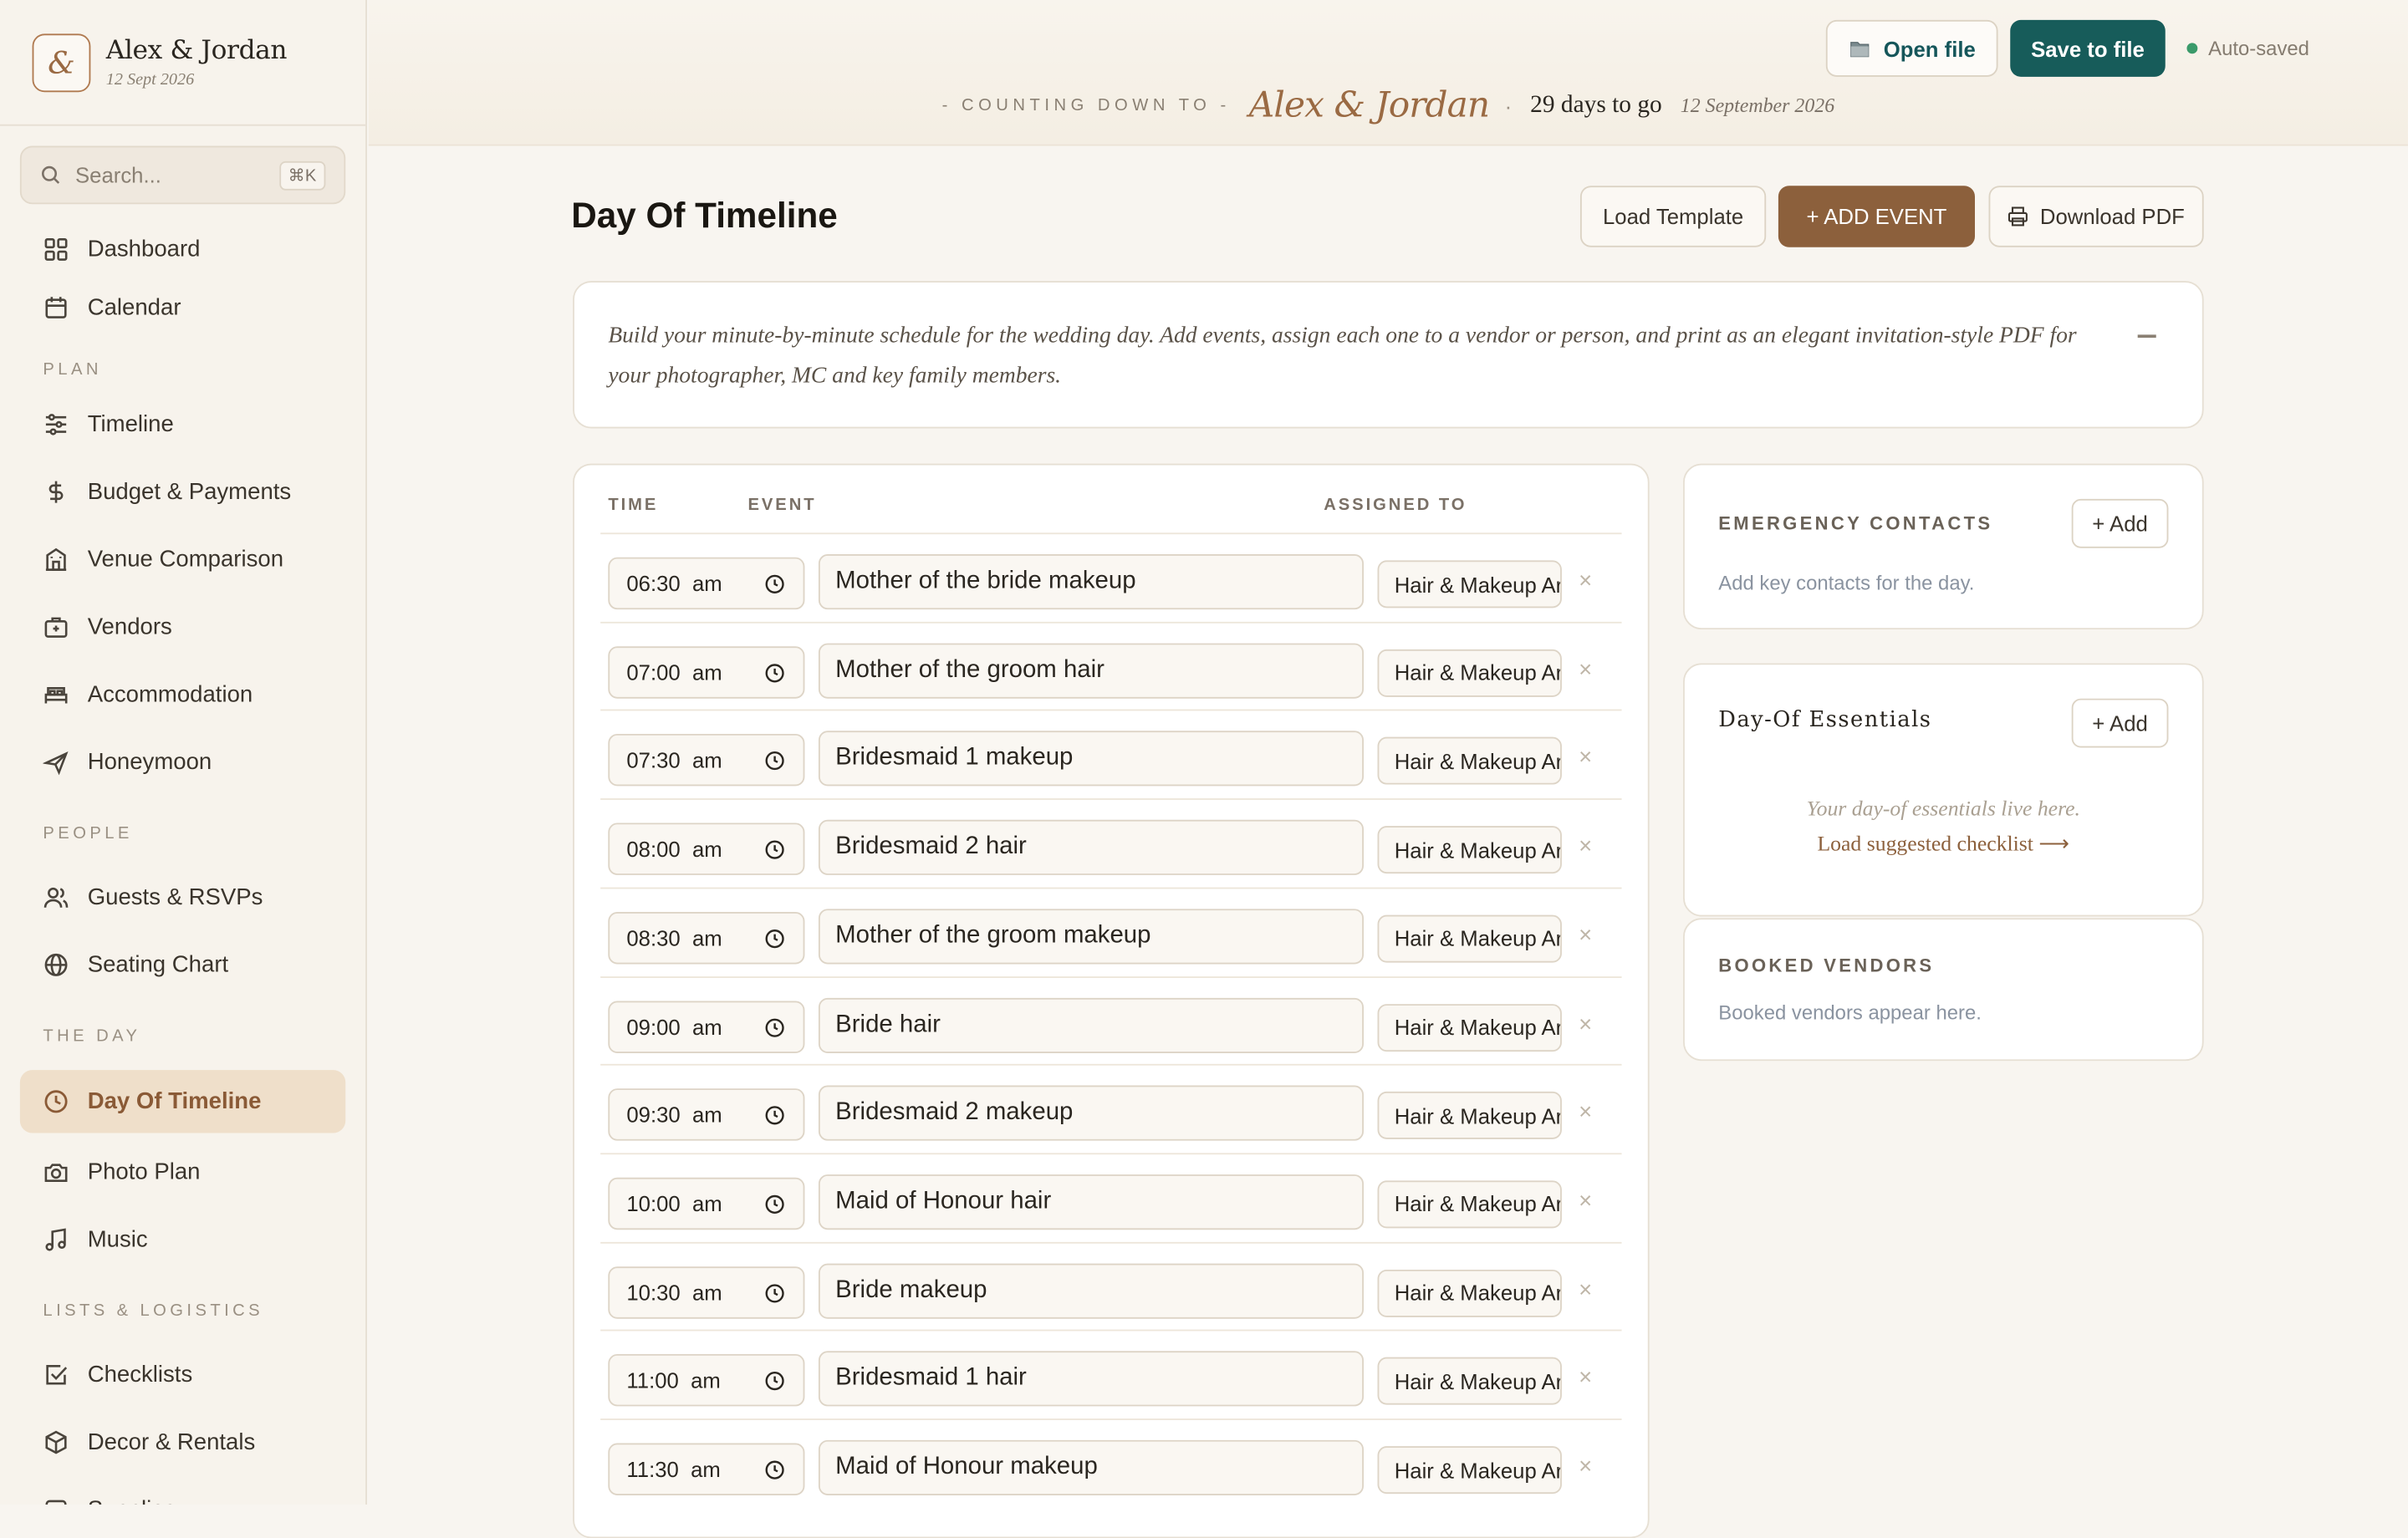  What do you see at coordinates (56, 1502) in the screenshot?
I see `package-icon` at bounding box center [56, 1502].